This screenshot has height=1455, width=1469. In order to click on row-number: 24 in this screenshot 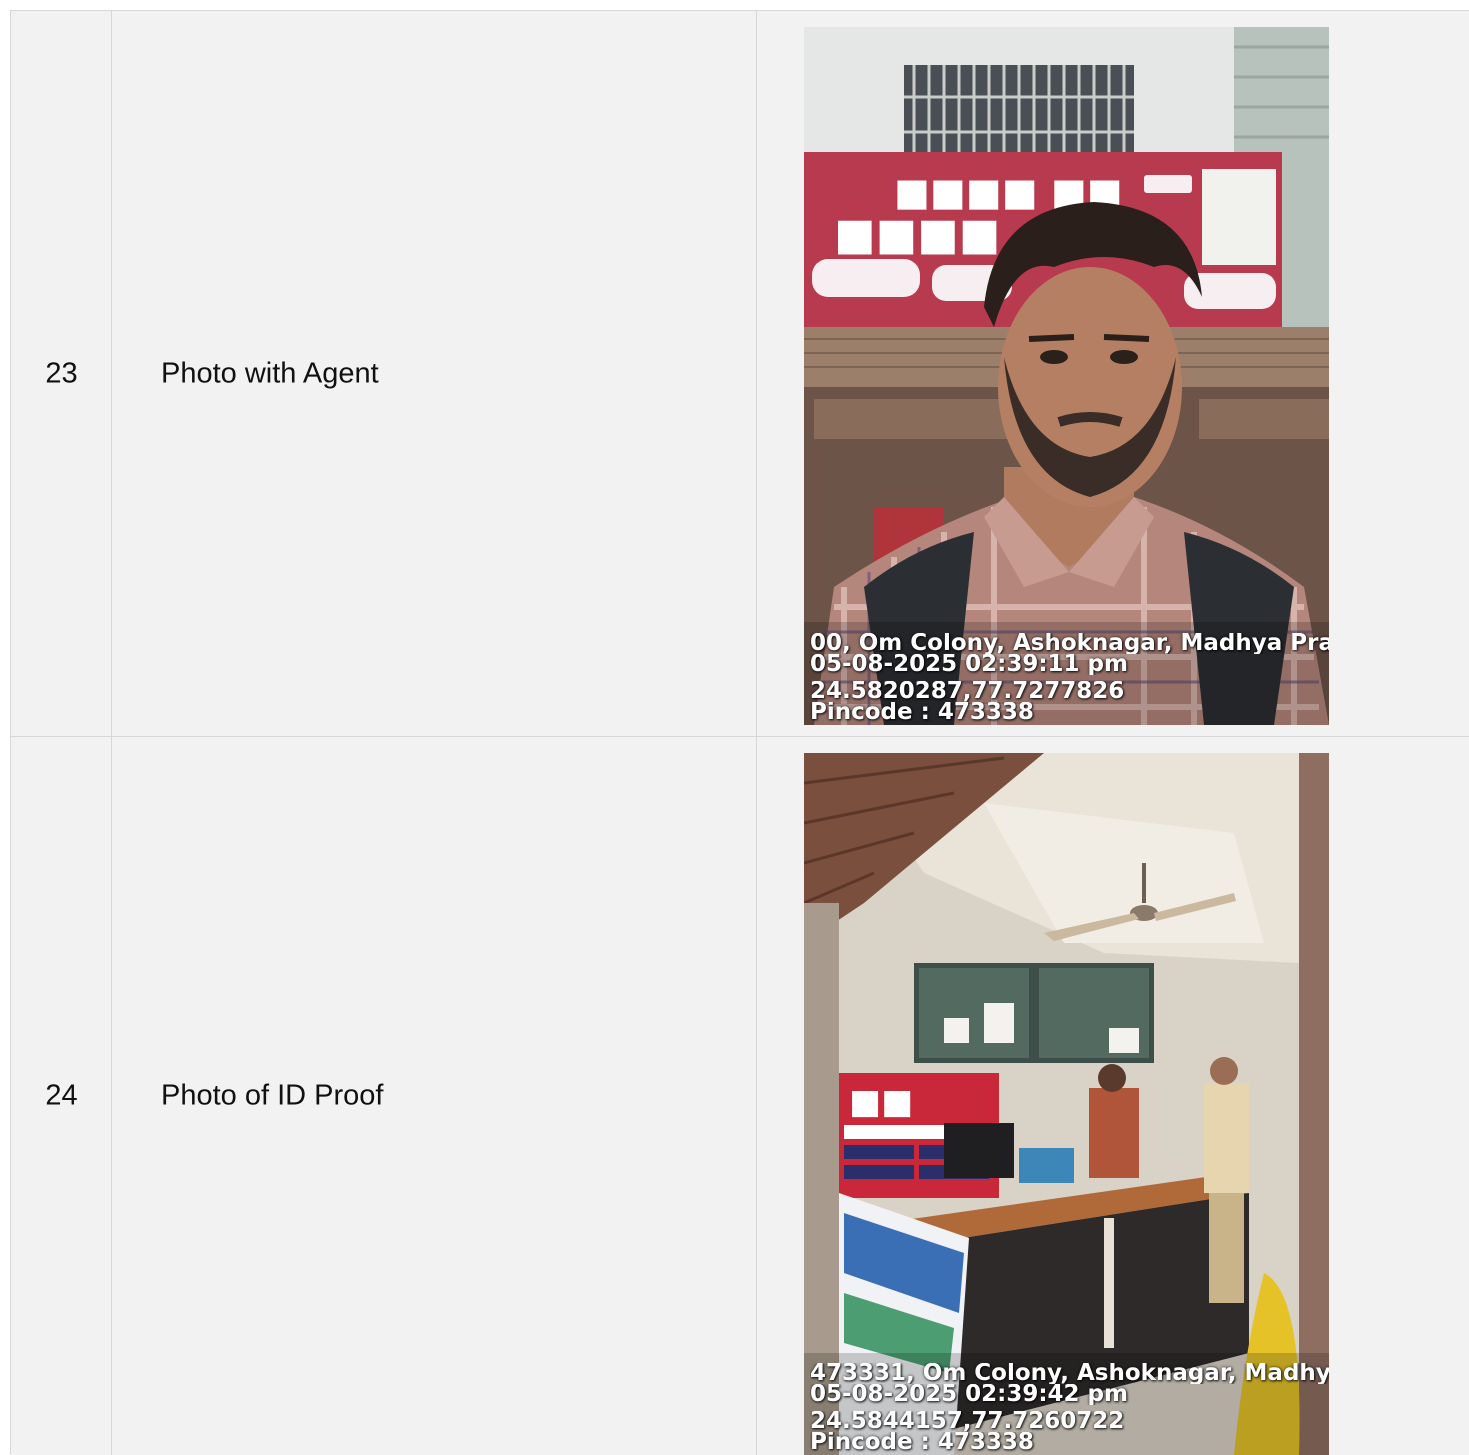, I will do `click(61, 1095)`.